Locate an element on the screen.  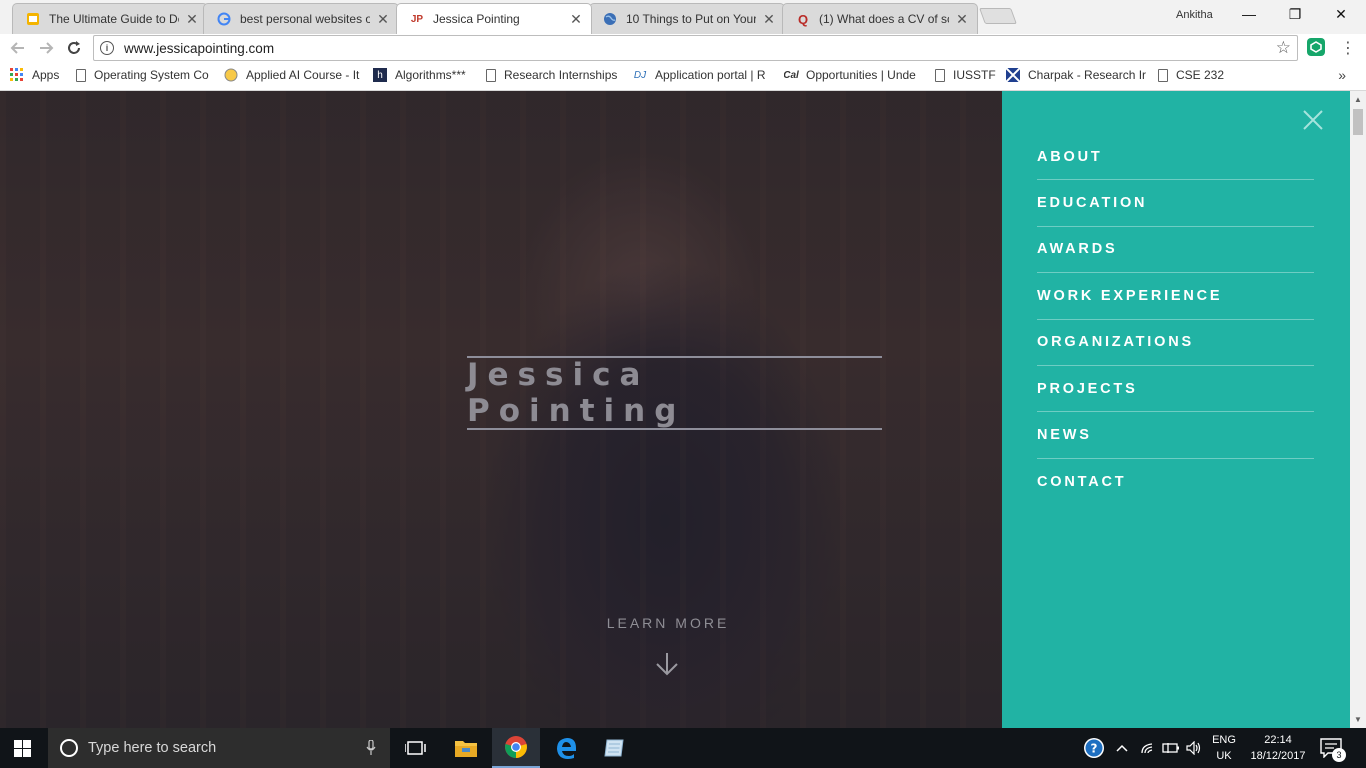
forward-icon is located at coordinates (46, 48).